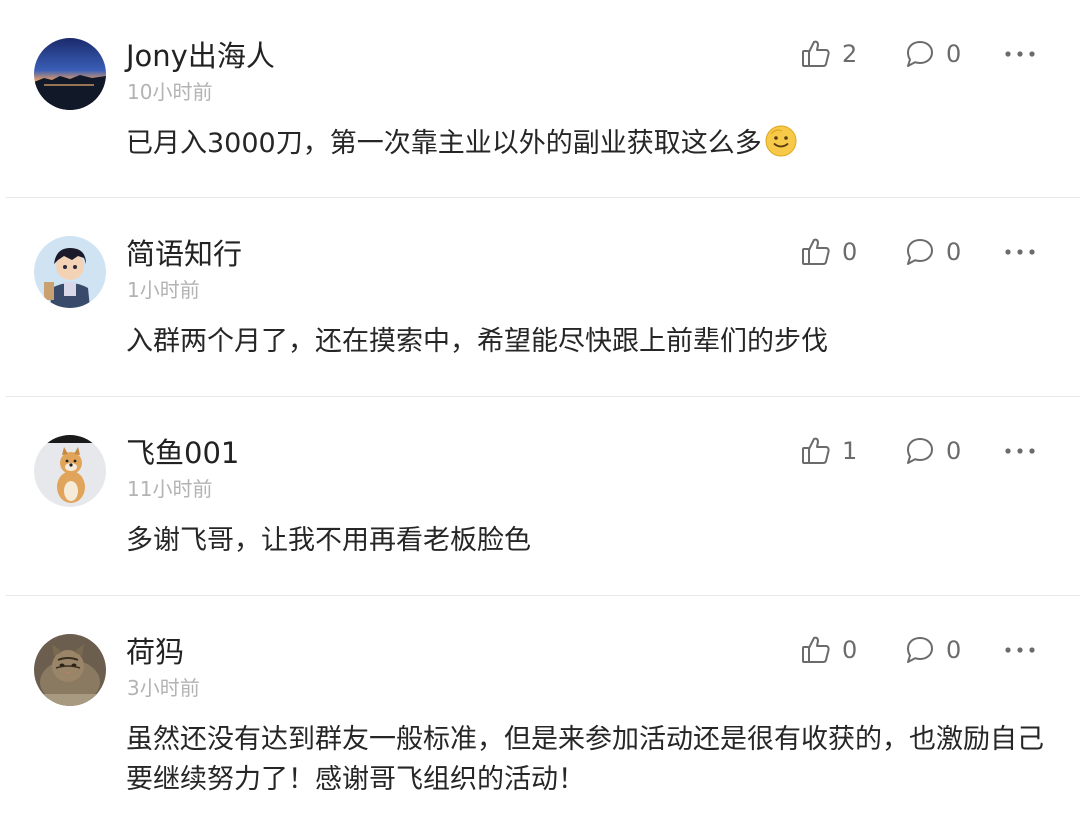 The image size is (1080, 836). Describe the element at coordinates (781, 141) in the screenshot. I see `smiling-face-emoji-icon` at that location.